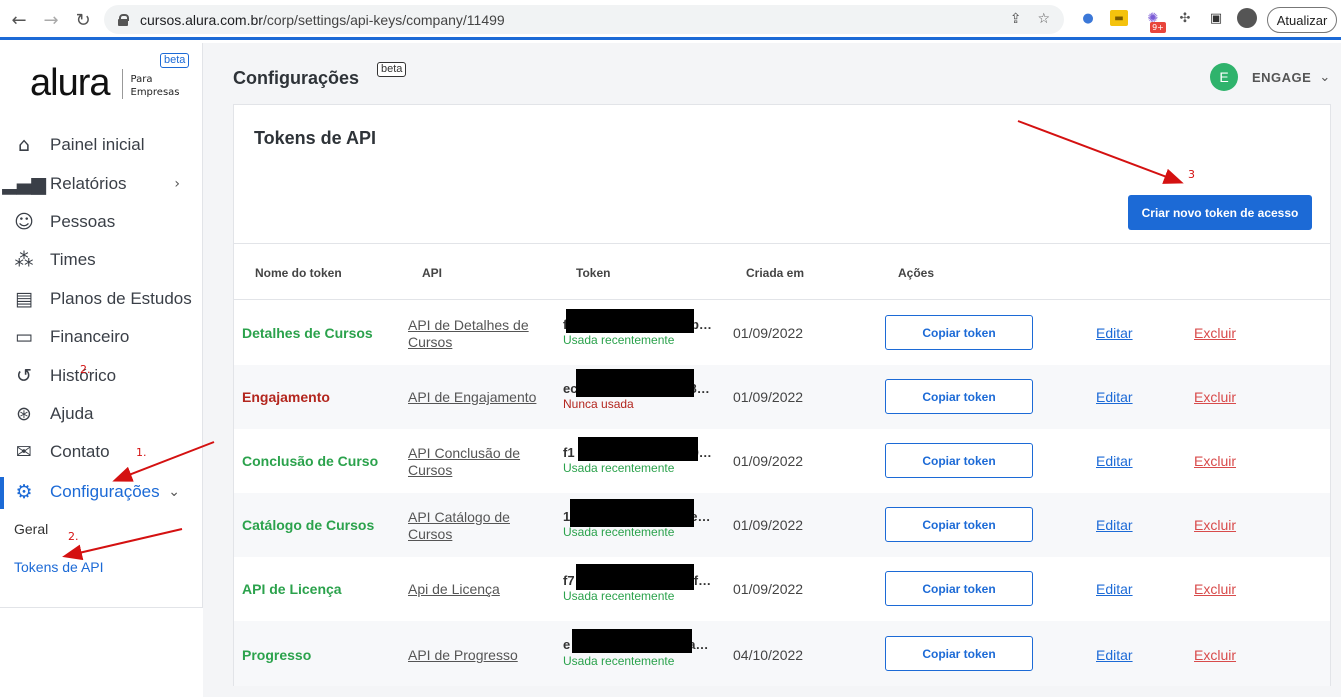  Describe the element at coordinates (141, 452) in the screenshot. I see `annotation-label-1: 1.` at that location.